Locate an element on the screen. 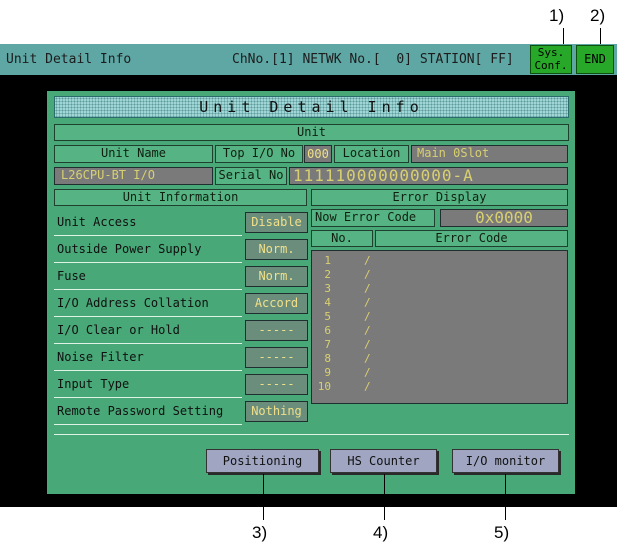 The height and width of the screenshot is (547, 617). error-history-list: 1/ 2/ 3/ 4/ 5/ 6/ 7/ 8/ 9/ 10/ is located at coordinates (439, 327).